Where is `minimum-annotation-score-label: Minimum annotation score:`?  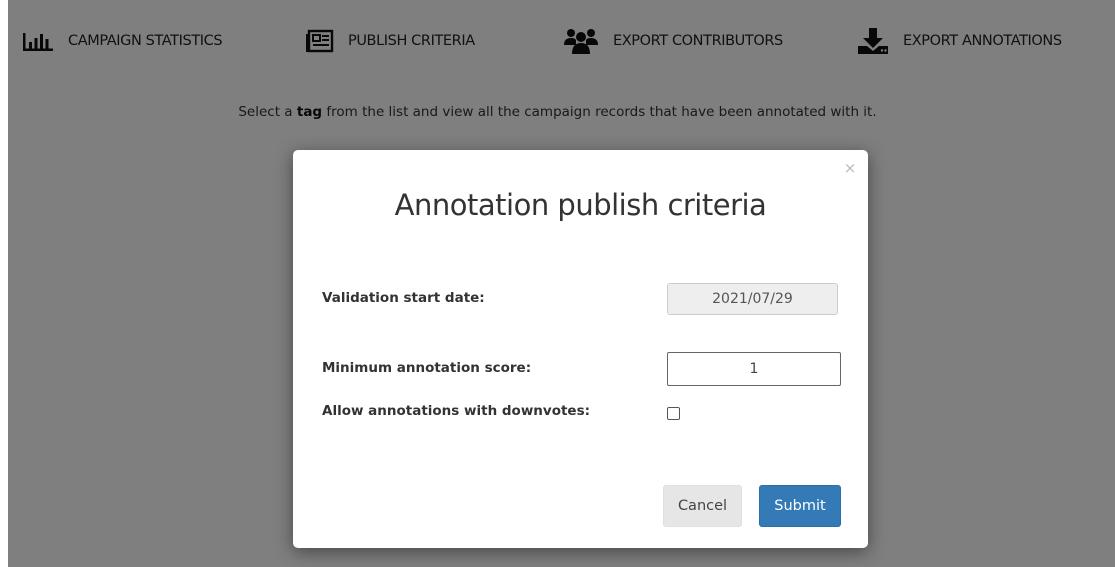
minimum-annotation-score-label: Minimum annotation score: is located at coordinates (427, 368).